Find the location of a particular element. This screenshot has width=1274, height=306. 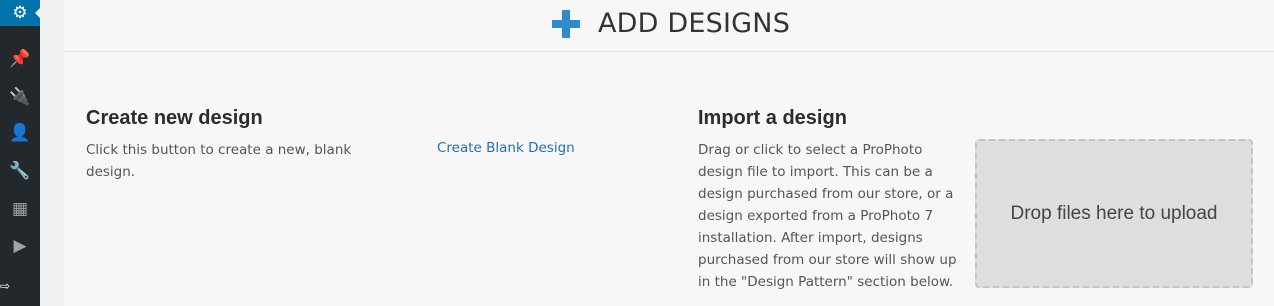

create-blank-design-button: Create Blank Design is located at coordinates (506, 148).